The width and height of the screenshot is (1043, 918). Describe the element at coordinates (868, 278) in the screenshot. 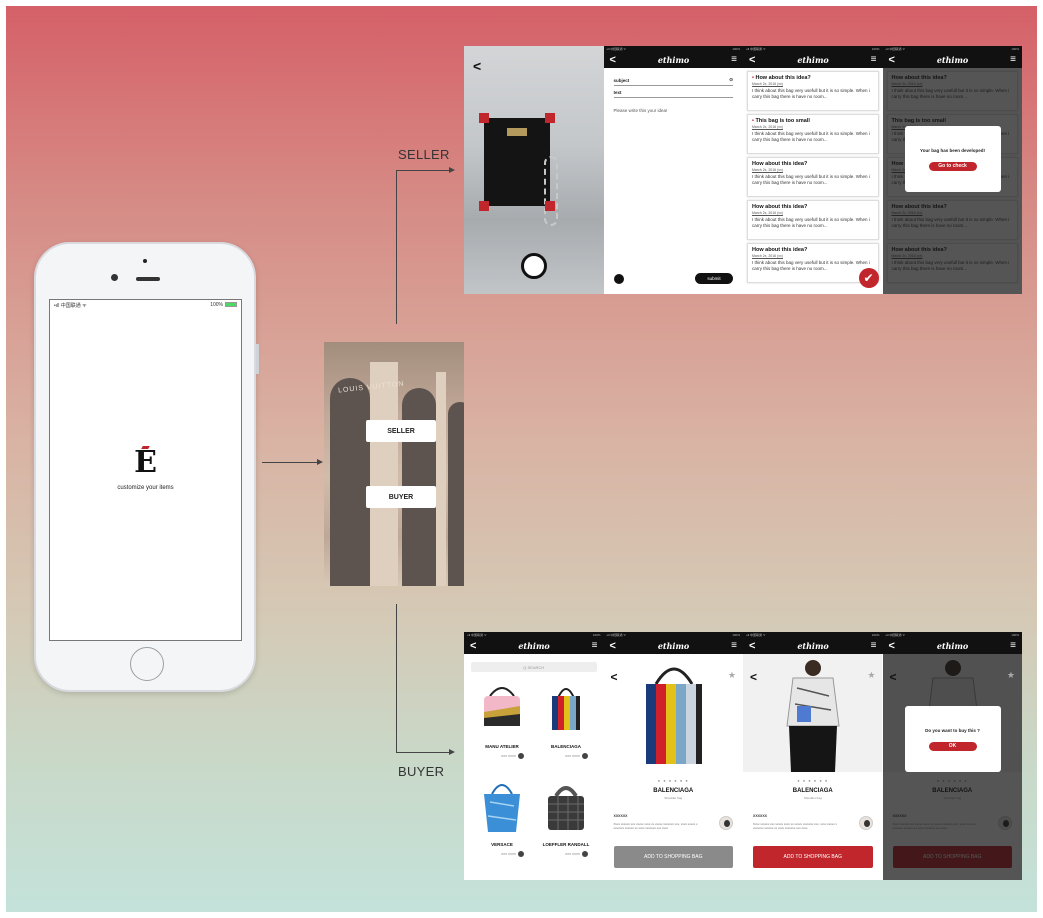

I see `check-icon: ✔` at that location.